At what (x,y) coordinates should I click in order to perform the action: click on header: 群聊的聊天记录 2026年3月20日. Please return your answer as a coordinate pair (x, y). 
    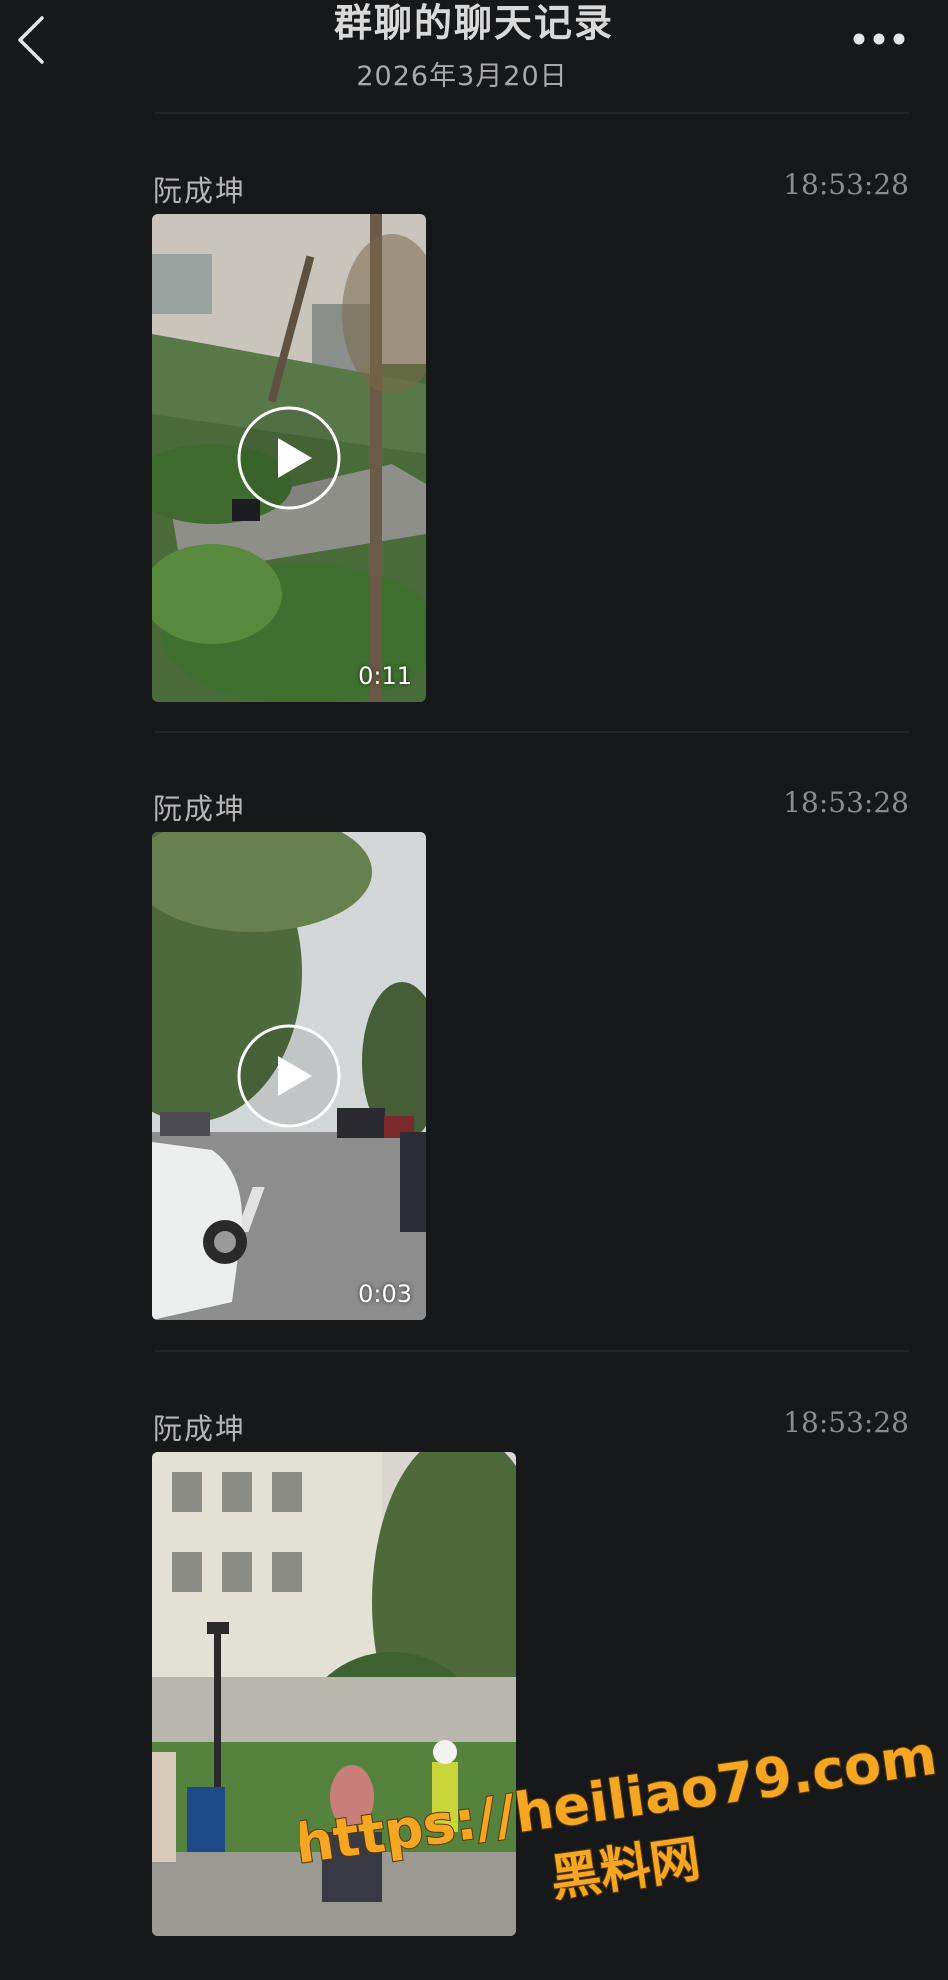
    Looking at the image, I should click on (474, 55).